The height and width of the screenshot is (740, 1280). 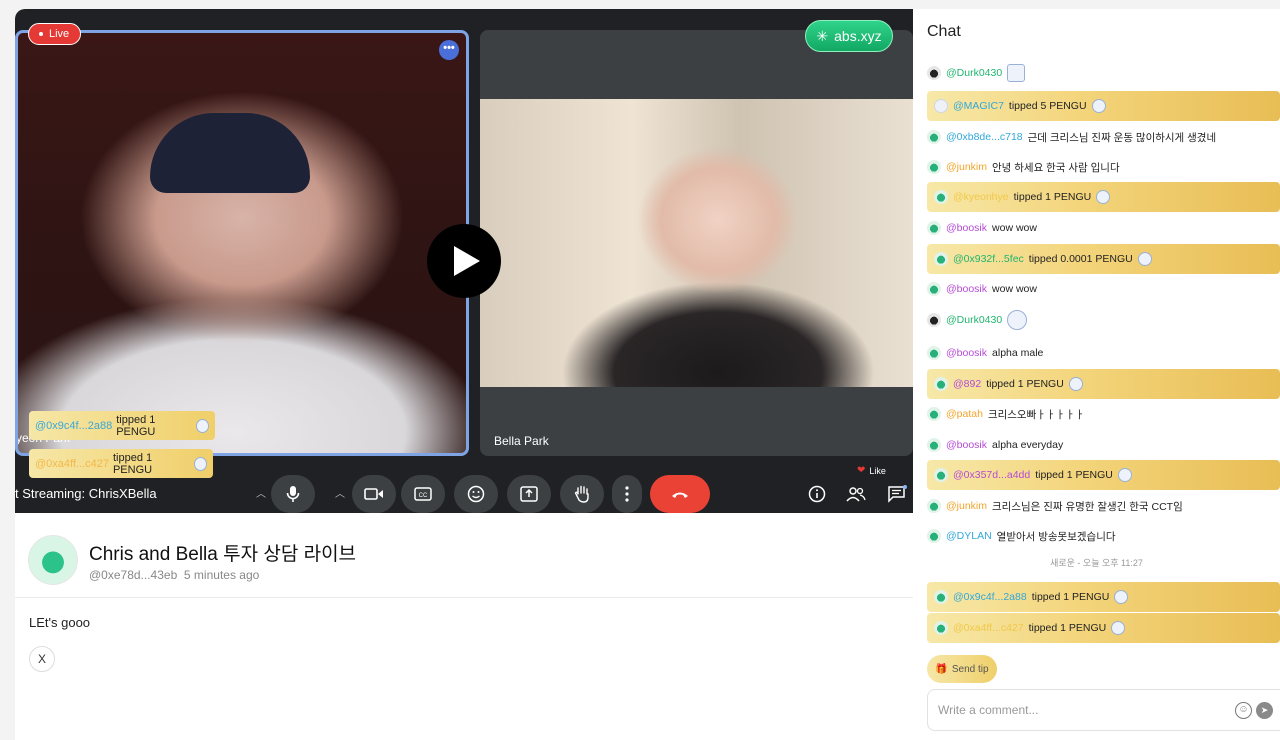 What do you see at coordinates (1096, 563) in the screenshot?
I see `new-messages-divider: 새로운 - 오늘 오후 11:27` at bounding box center [1096, 563].